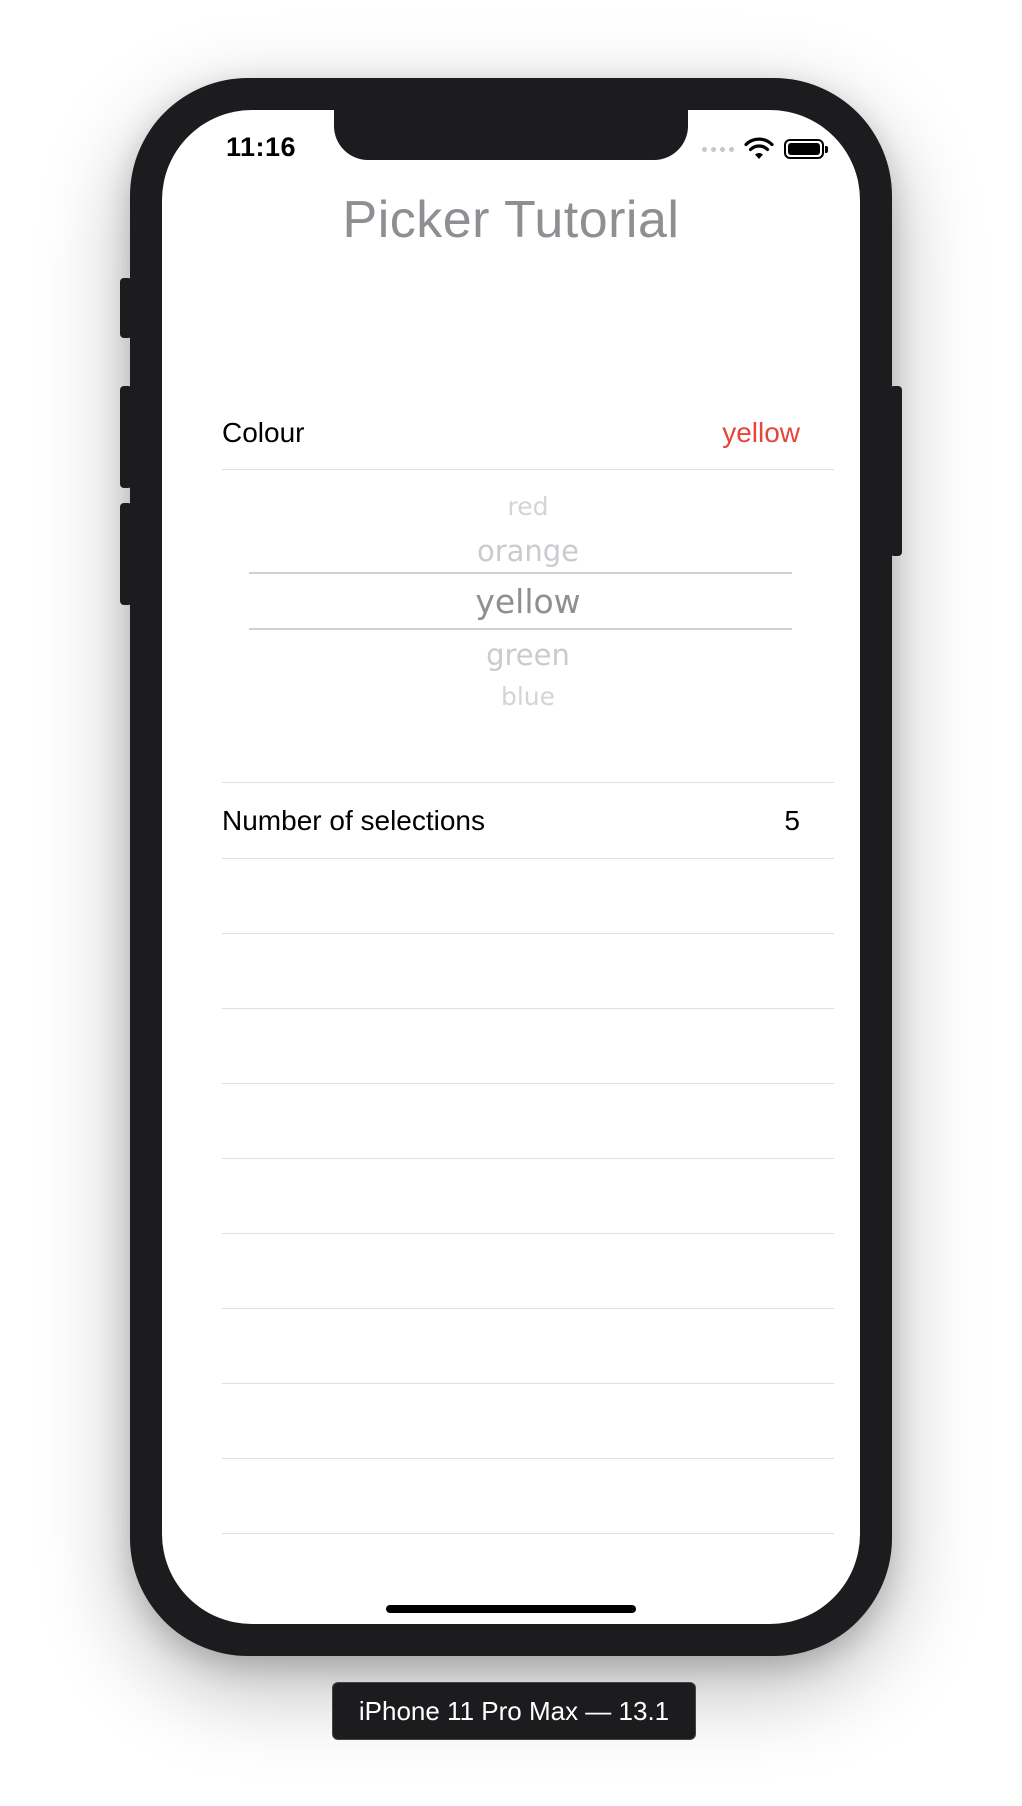  Describe the element at coordinates (511, 1609) in the screenshot. I see `home-indicator` at that location.